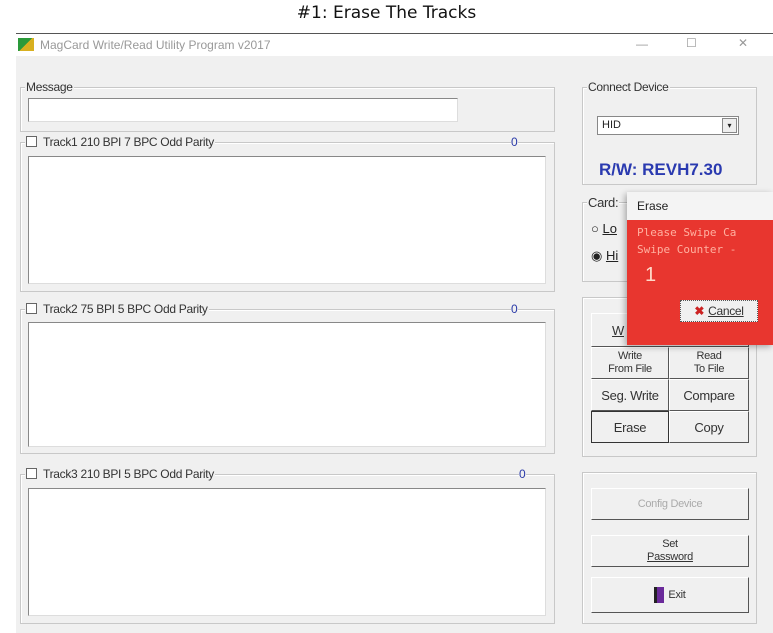 Image resolution: width=773 pixels, height=633 pixels. What do you see at coordinates (729, 125) in the screenshot?
I see `chevron-down-icon: ▾` at bounding box center [729, 125].